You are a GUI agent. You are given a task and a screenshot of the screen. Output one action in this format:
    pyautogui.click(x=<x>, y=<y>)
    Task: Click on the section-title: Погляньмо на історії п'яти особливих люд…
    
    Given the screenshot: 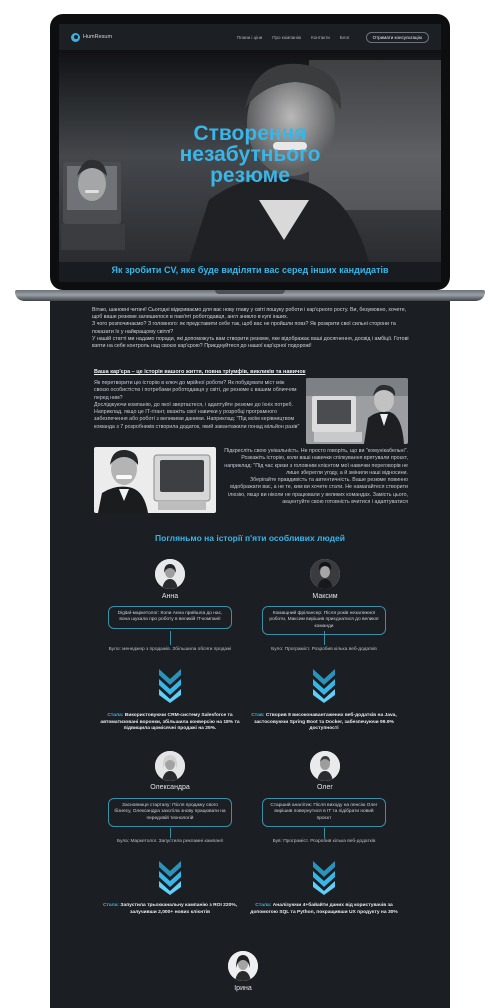 What is the action you would take?
    pyautogui.click(x=250, y=538)
    